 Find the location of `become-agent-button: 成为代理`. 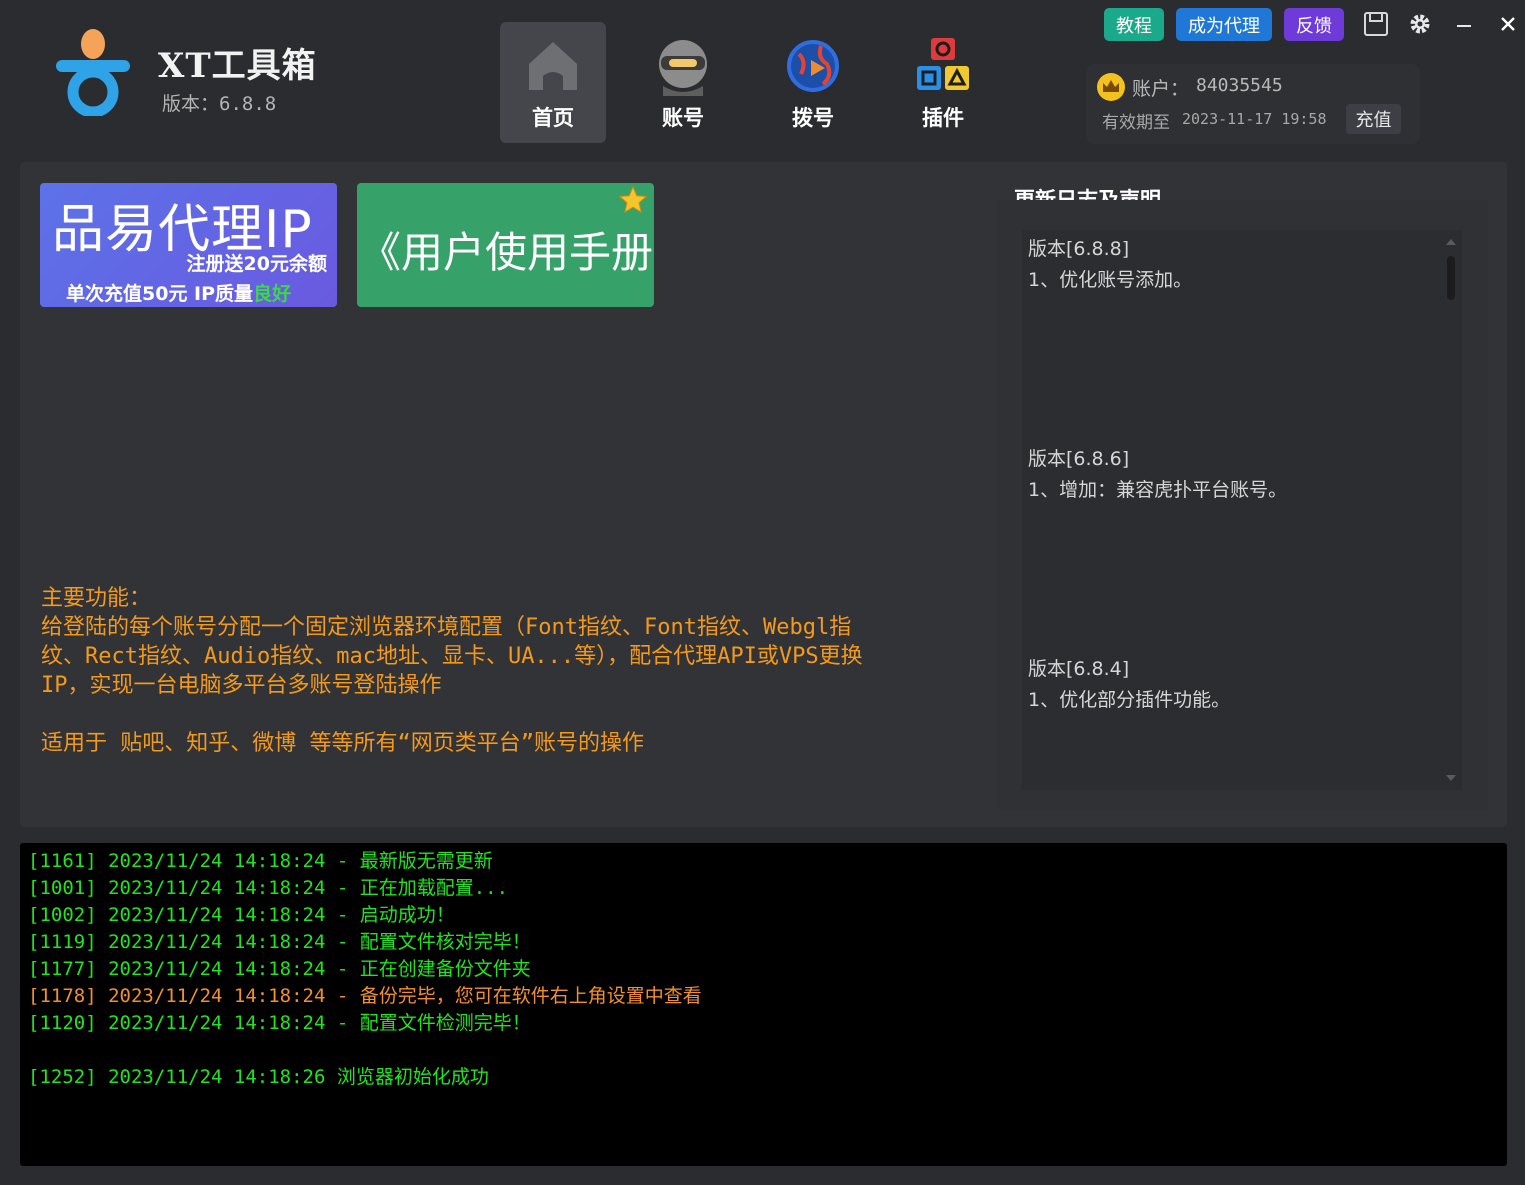

become-agent-button: 成为代理 is located at coordinates (1224, 24).